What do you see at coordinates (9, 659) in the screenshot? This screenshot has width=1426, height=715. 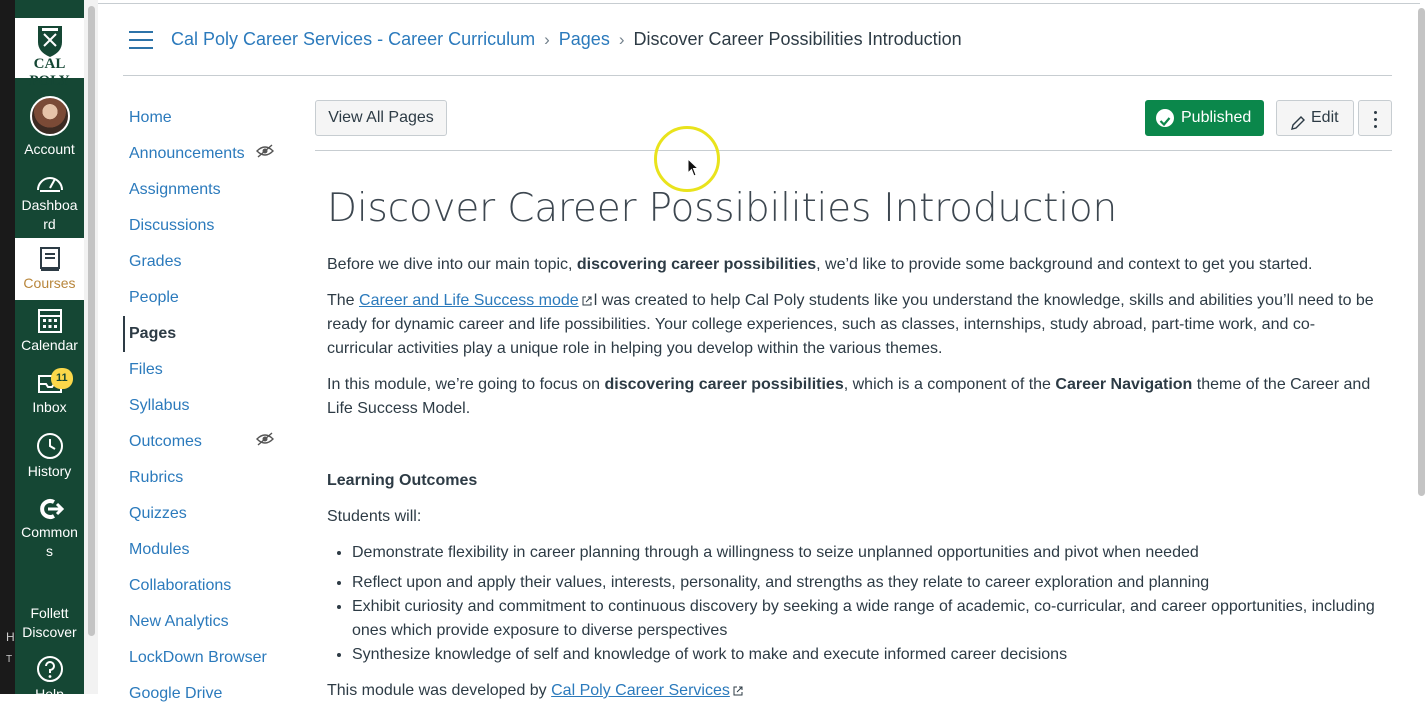 I see `edge-fragment: T` at bounding box center [9, 659].